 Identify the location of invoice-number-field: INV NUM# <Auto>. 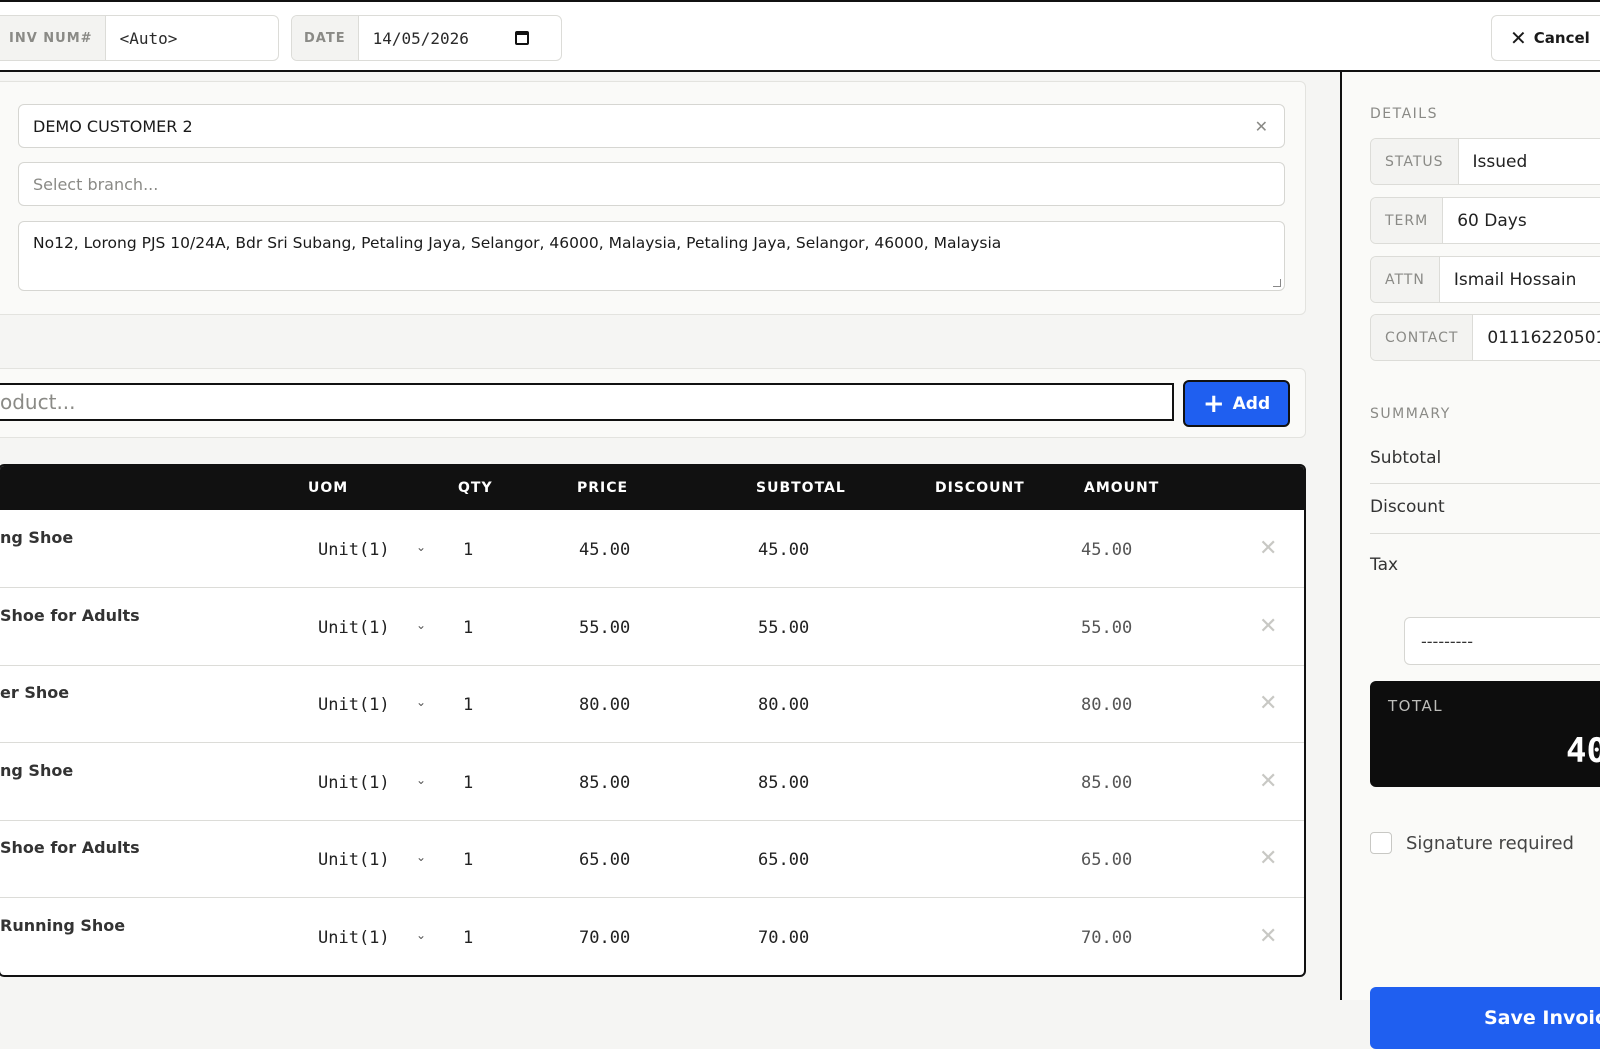
(139, 38).